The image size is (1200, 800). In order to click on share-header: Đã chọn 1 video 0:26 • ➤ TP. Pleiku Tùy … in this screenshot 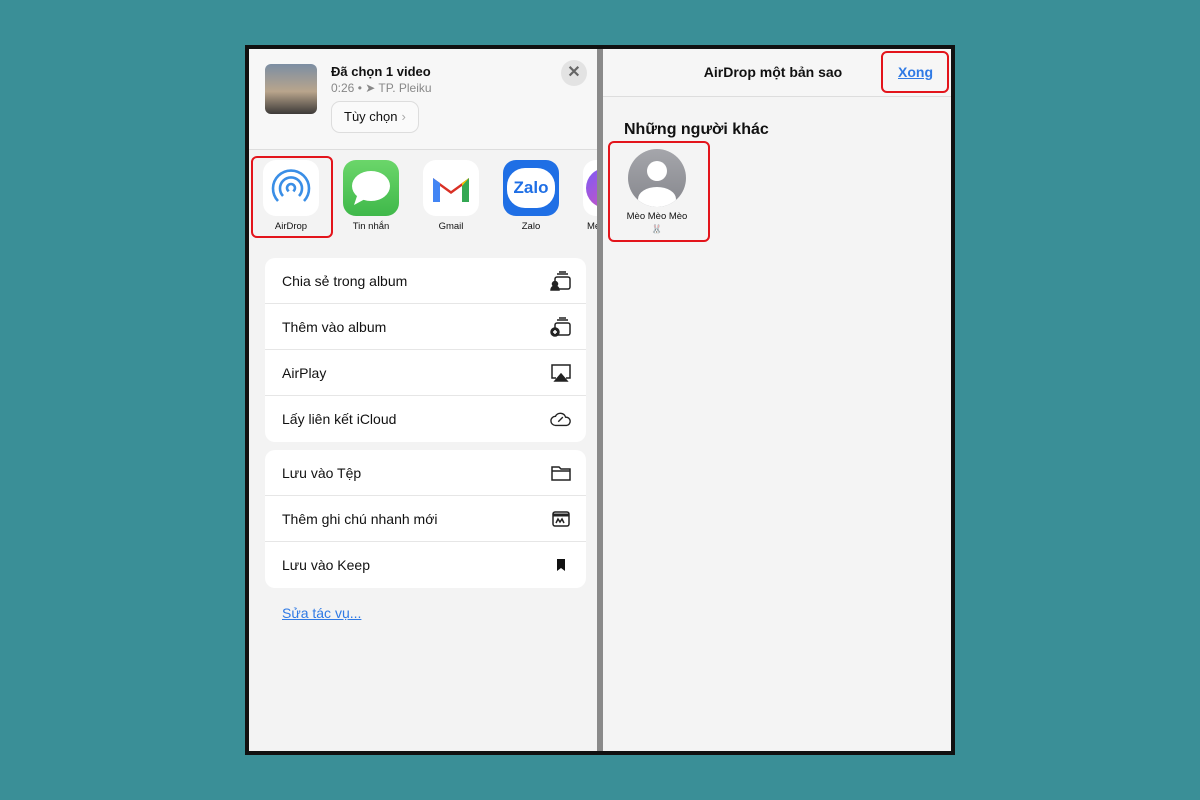, I will do `click(423, 99)`.